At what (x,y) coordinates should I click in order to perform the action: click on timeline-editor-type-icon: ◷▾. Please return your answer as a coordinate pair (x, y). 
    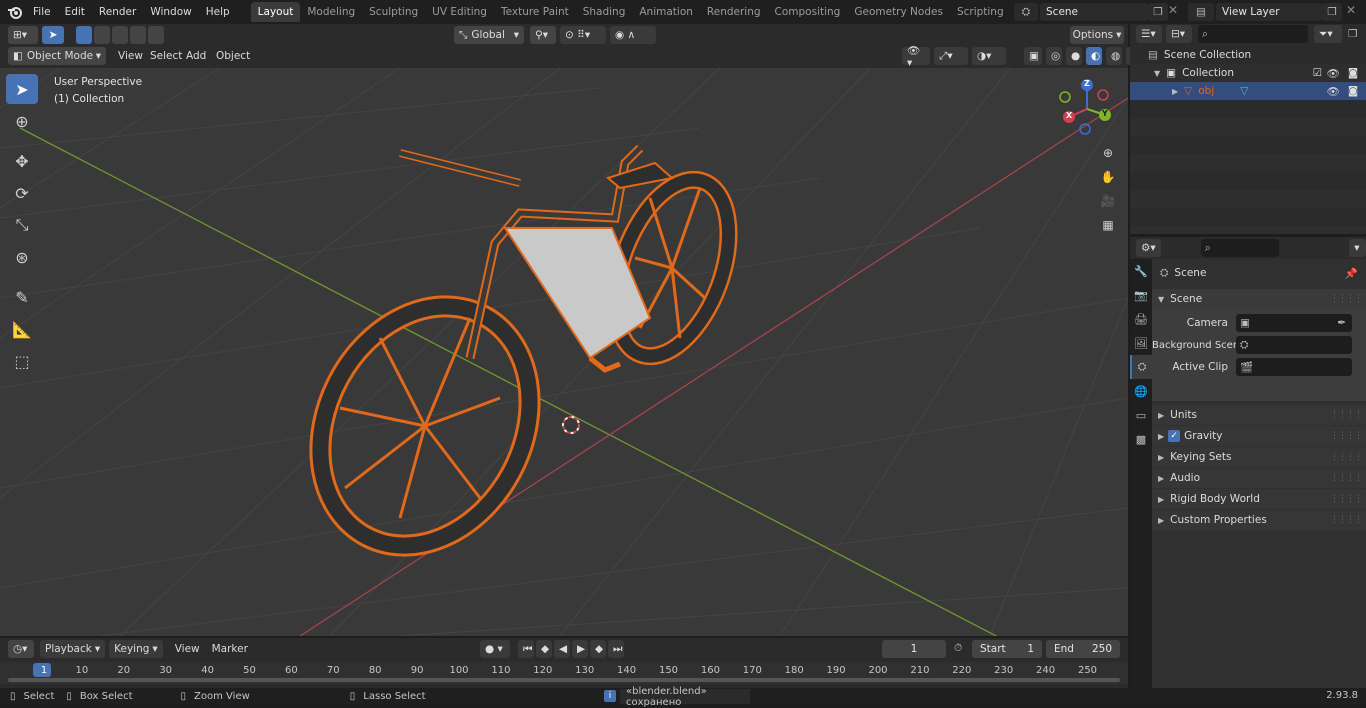
    Looking at the image, I should click on (21, 649).